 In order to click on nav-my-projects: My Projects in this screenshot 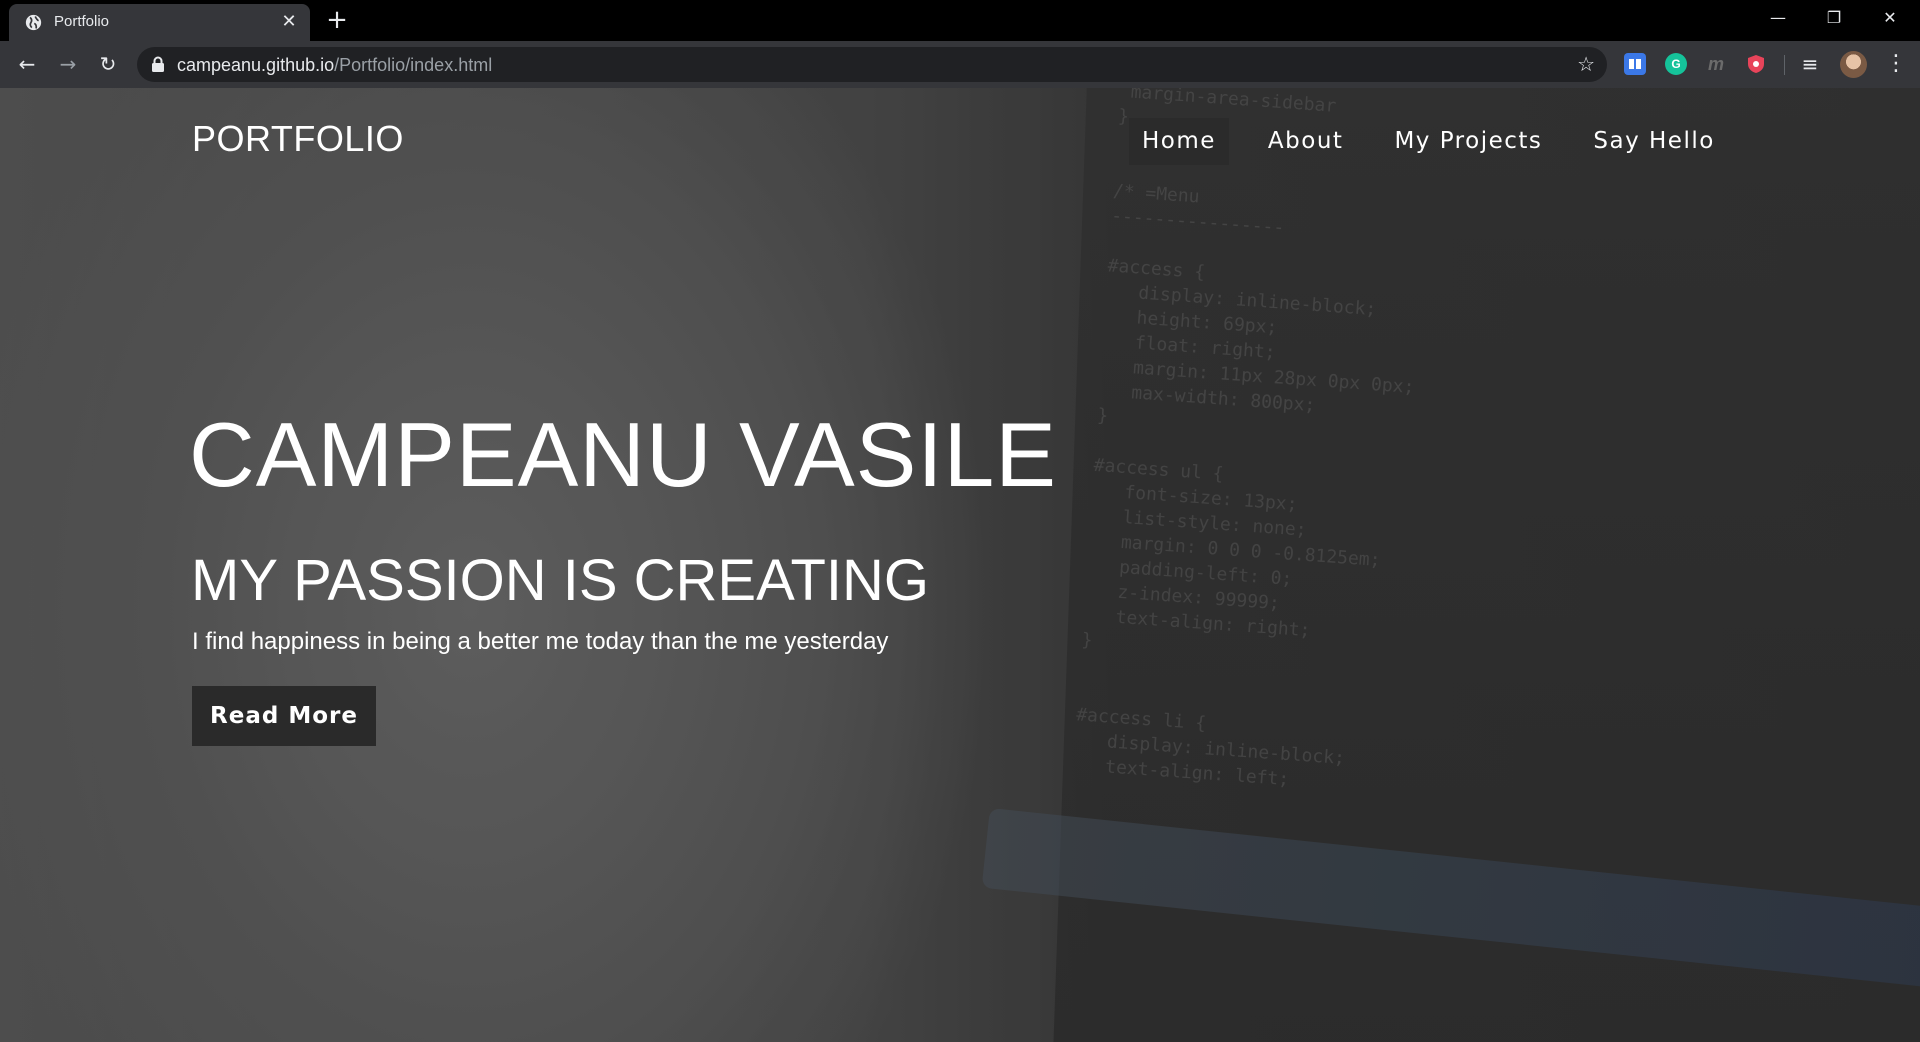, I will do `click(1468, 141)`.